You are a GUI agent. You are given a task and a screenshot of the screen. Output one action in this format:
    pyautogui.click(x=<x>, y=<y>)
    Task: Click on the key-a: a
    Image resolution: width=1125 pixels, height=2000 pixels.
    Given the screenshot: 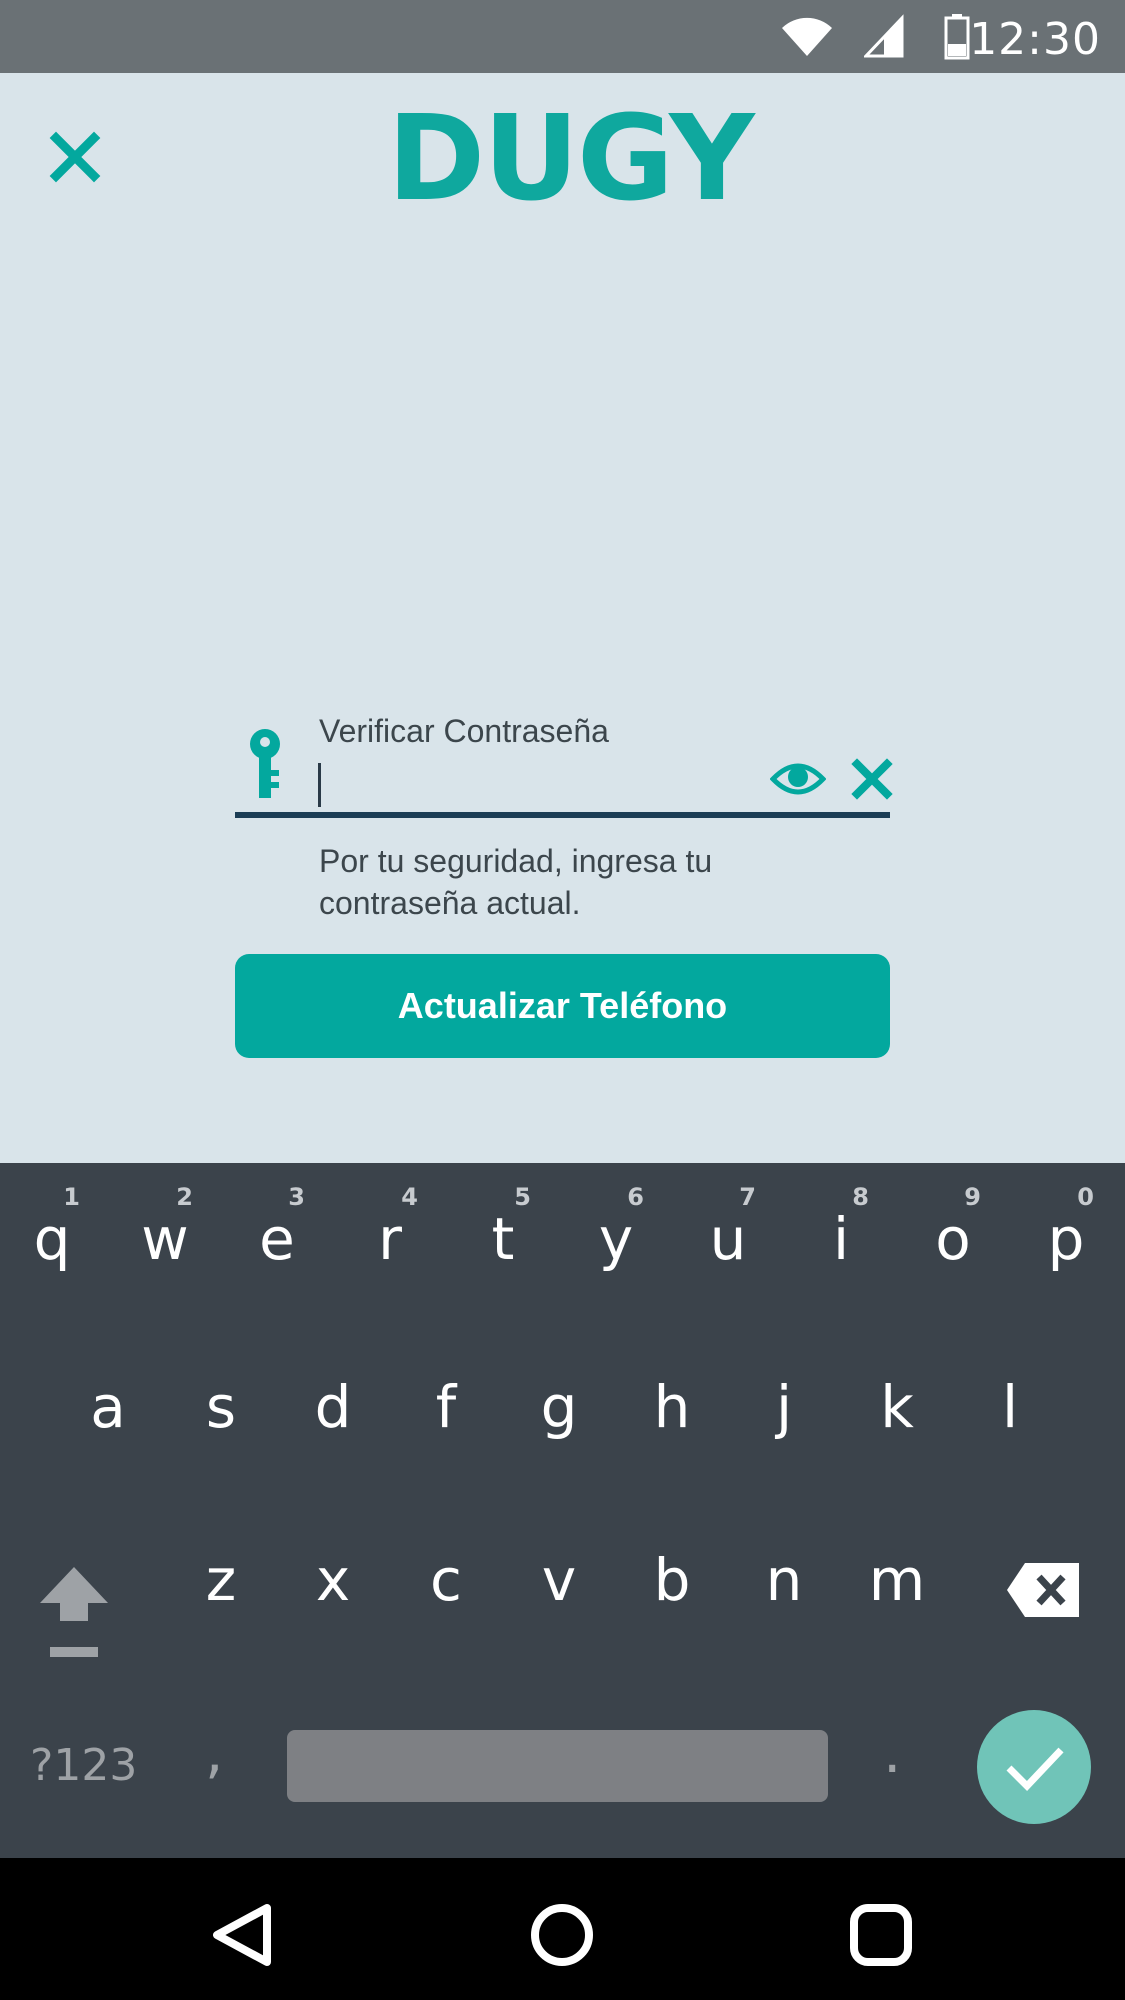 What is the action you would take?
    pyautogui.click(x=108, y=1423)
    